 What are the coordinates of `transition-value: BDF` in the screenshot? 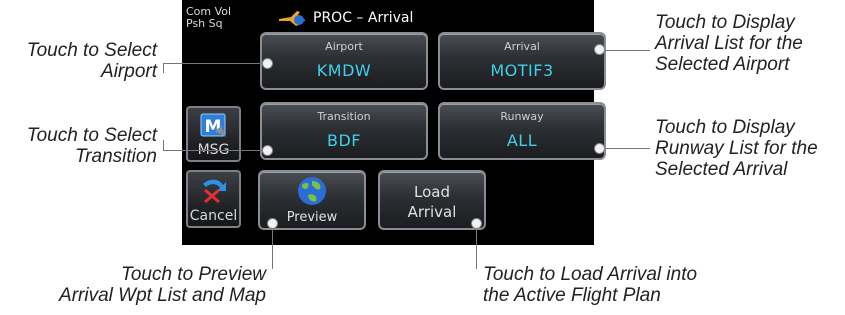 It's located at (344, 140).